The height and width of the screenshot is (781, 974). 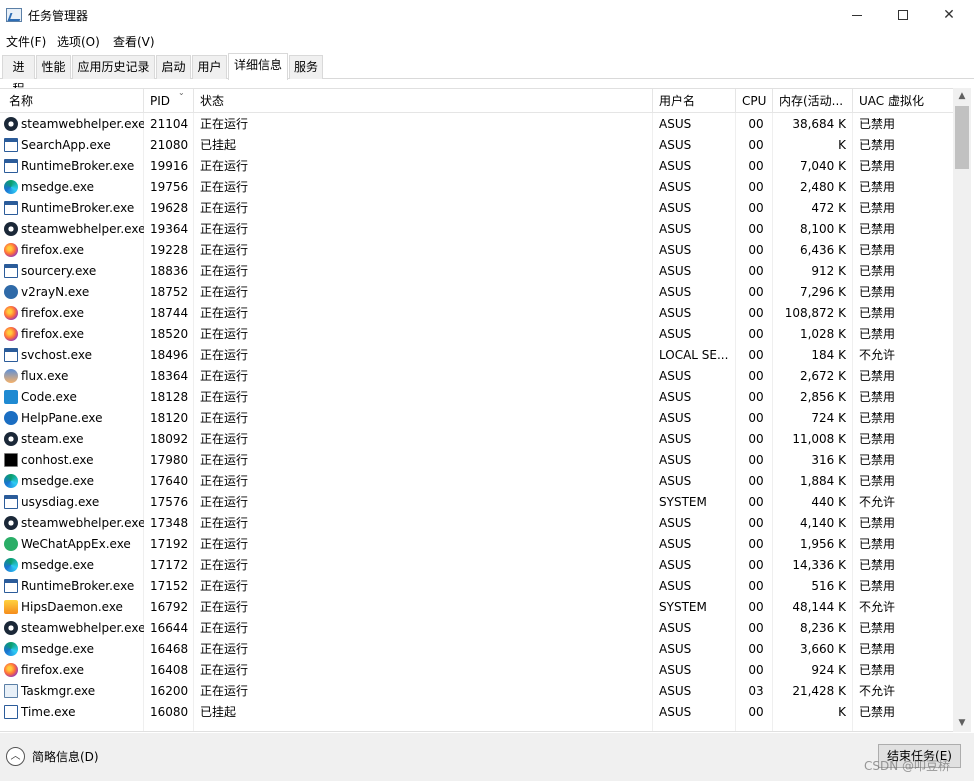 What do you see at coordinates (169, 523) in the screenshot?
I see `process-pid: 17348` at bounding box center [169, 523].